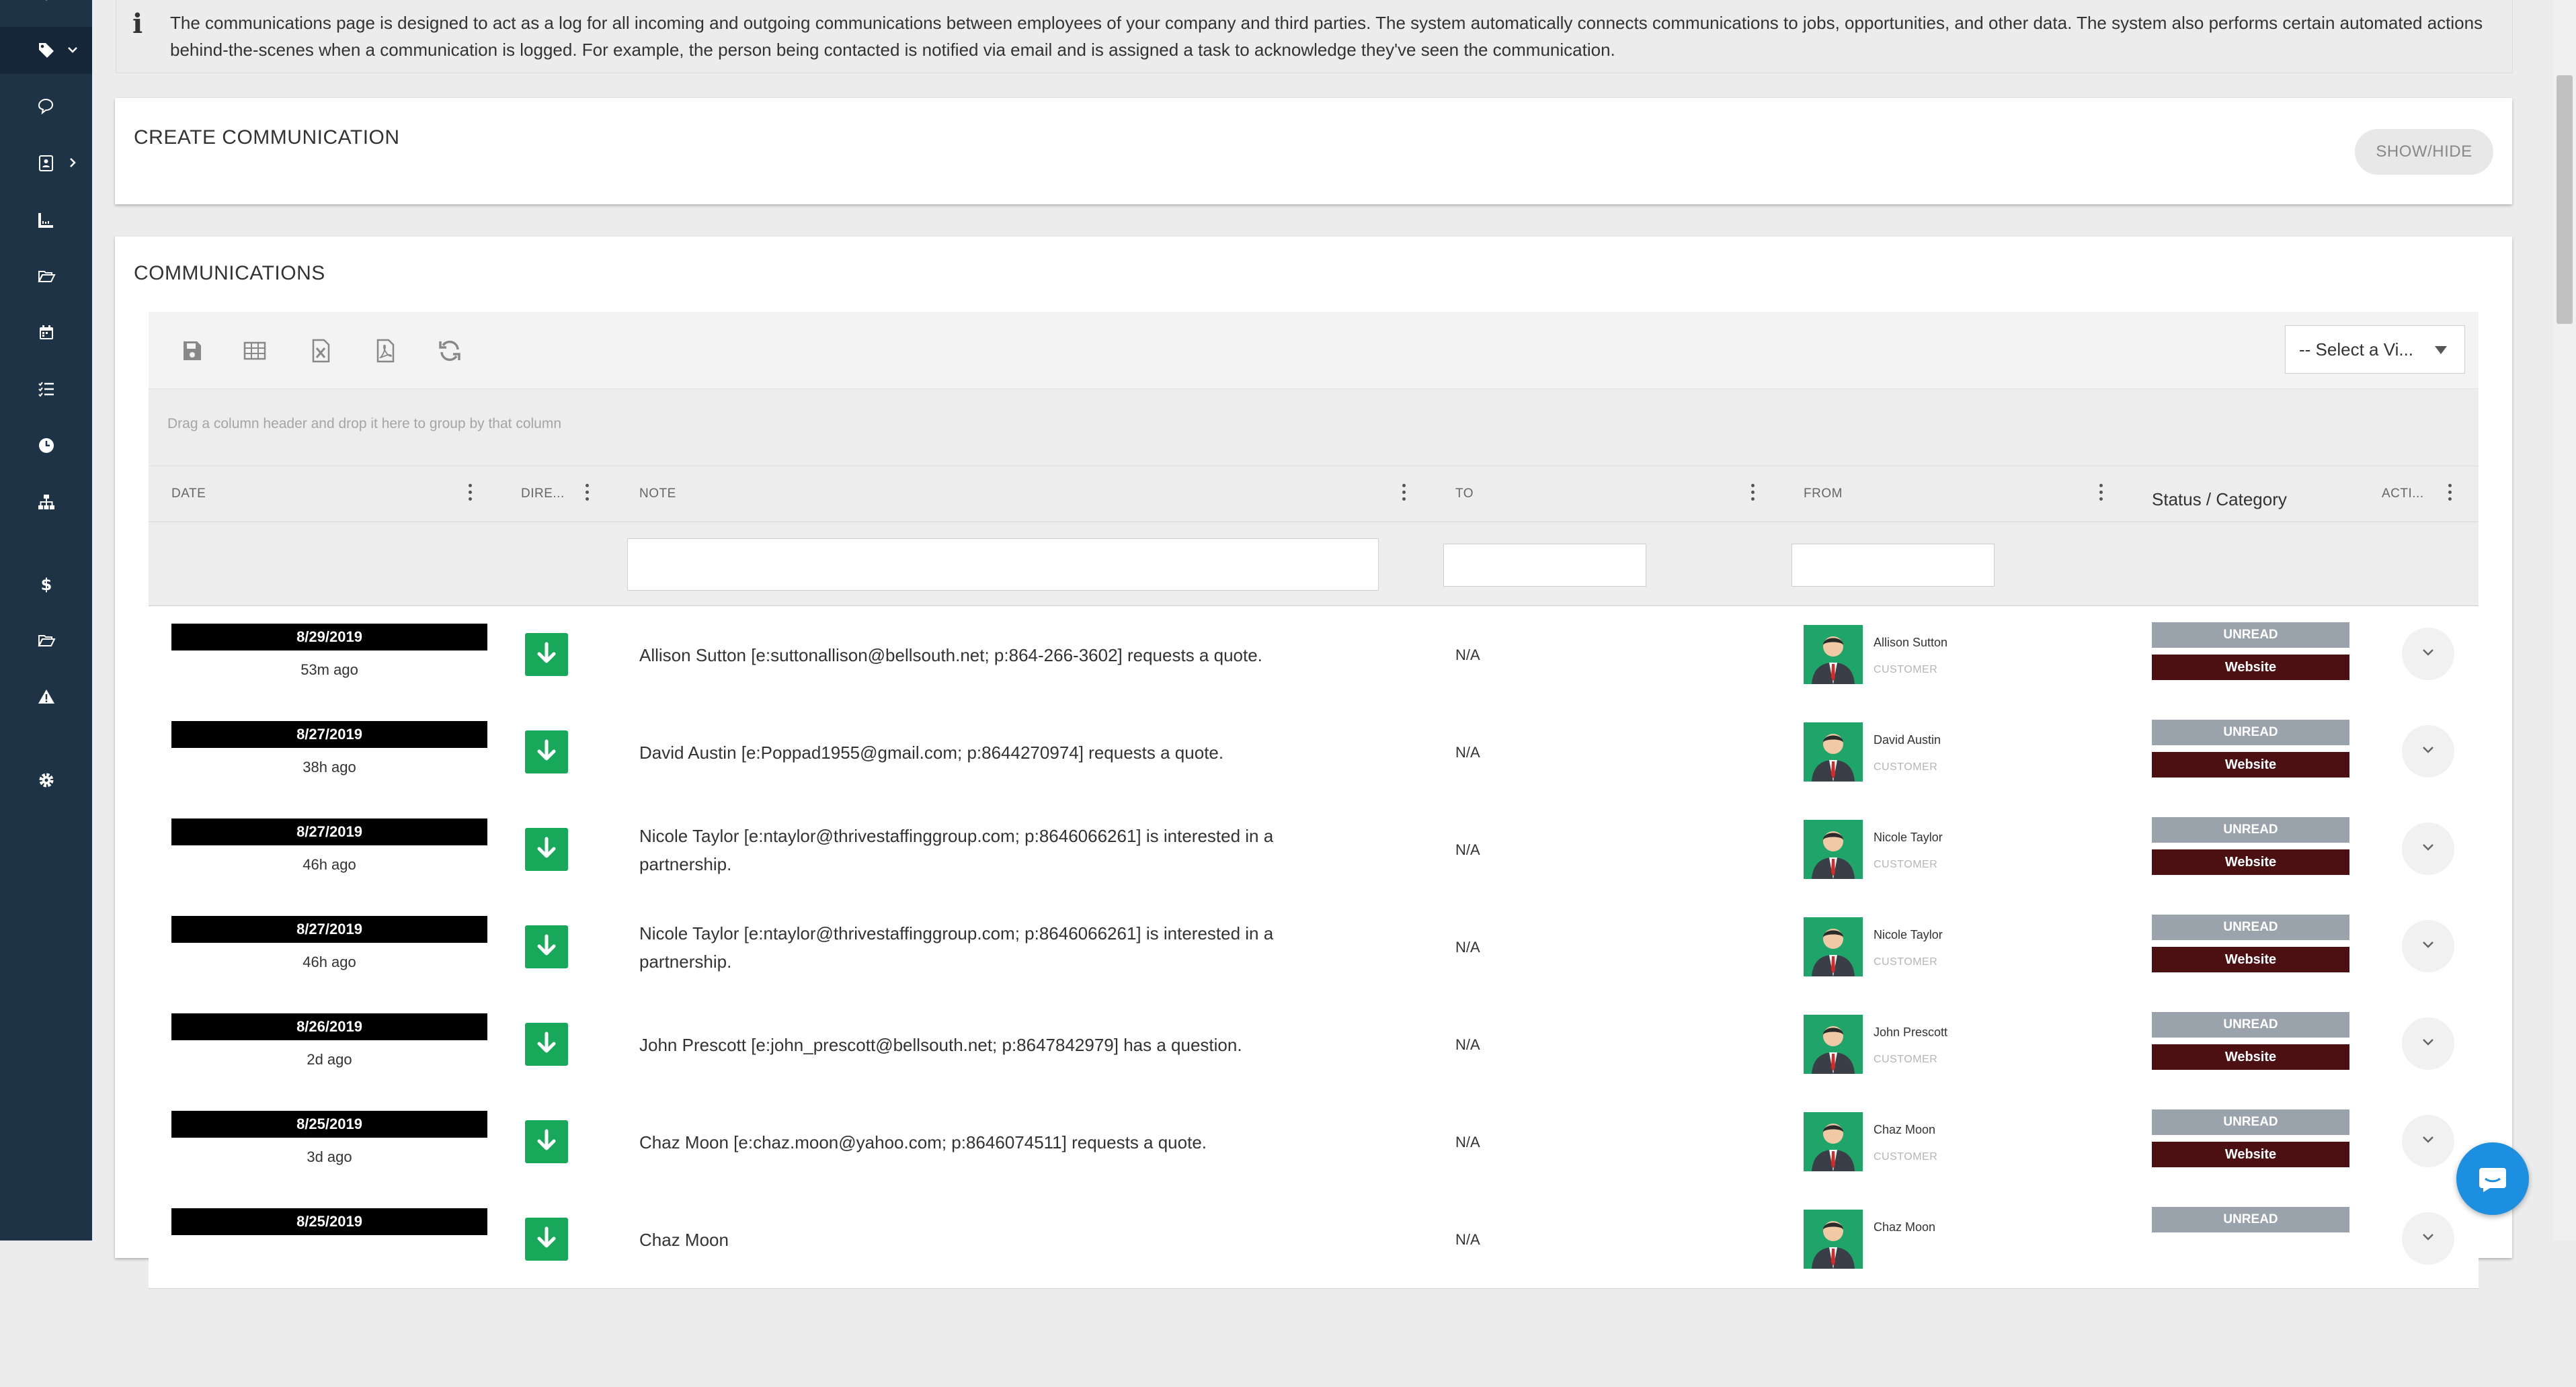  I want to click on from-filter-input, so click(1893, 565).